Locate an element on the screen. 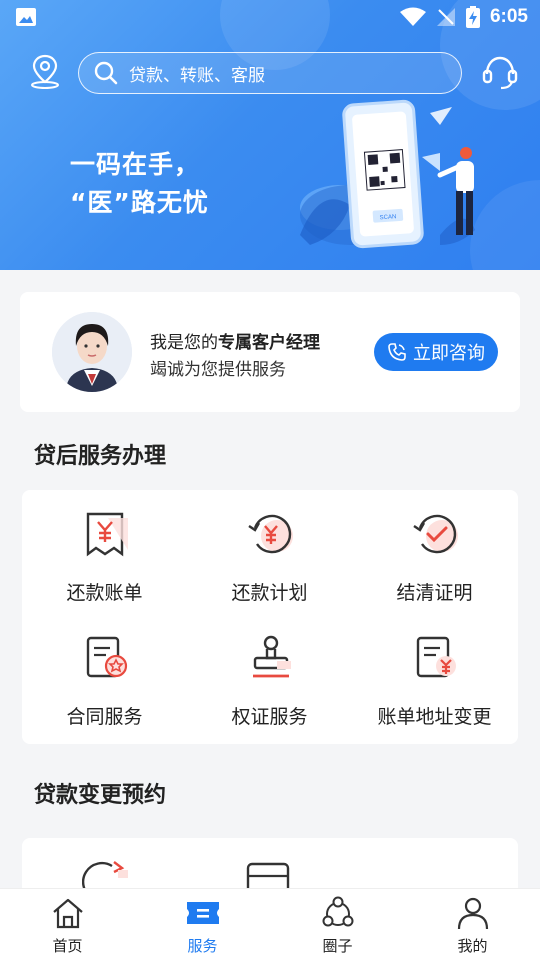  banner-slogan-line2: “医”路无忧 is located at coordinates (139, 202).